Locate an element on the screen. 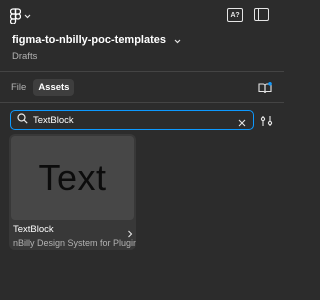 Image resolution: width=320 pixels, height=300 pixels. file-location: Drafts is located at coordinates (25, 56).